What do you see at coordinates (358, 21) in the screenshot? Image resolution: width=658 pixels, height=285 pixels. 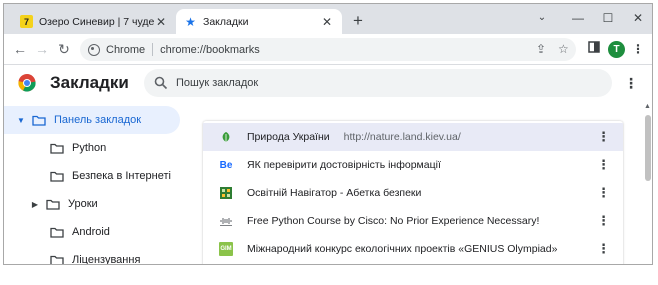 I see `new-tab-button: +` at bounding box center [358, 21].